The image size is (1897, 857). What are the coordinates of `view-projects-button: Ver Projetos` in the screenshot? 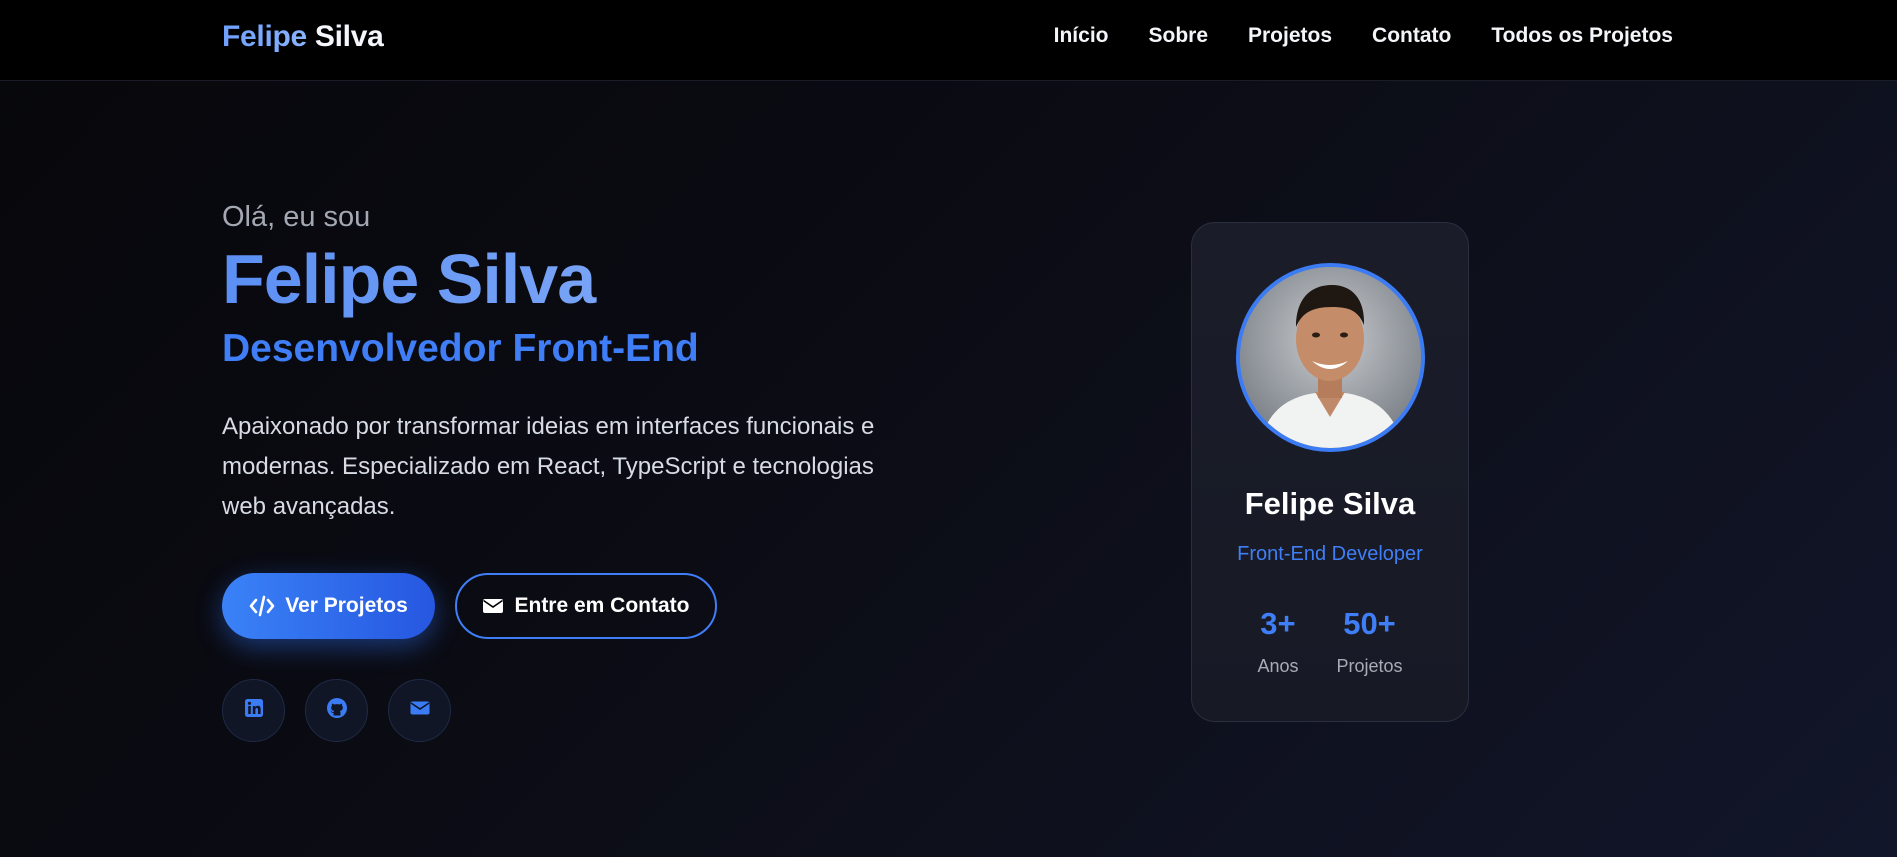 It's located at (328, 605).